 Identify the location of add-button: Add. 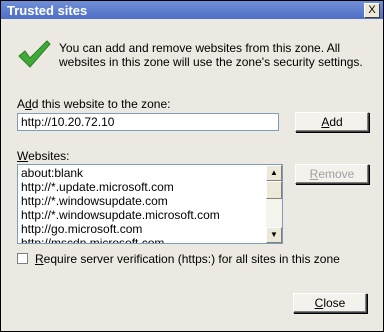
(332, 122).